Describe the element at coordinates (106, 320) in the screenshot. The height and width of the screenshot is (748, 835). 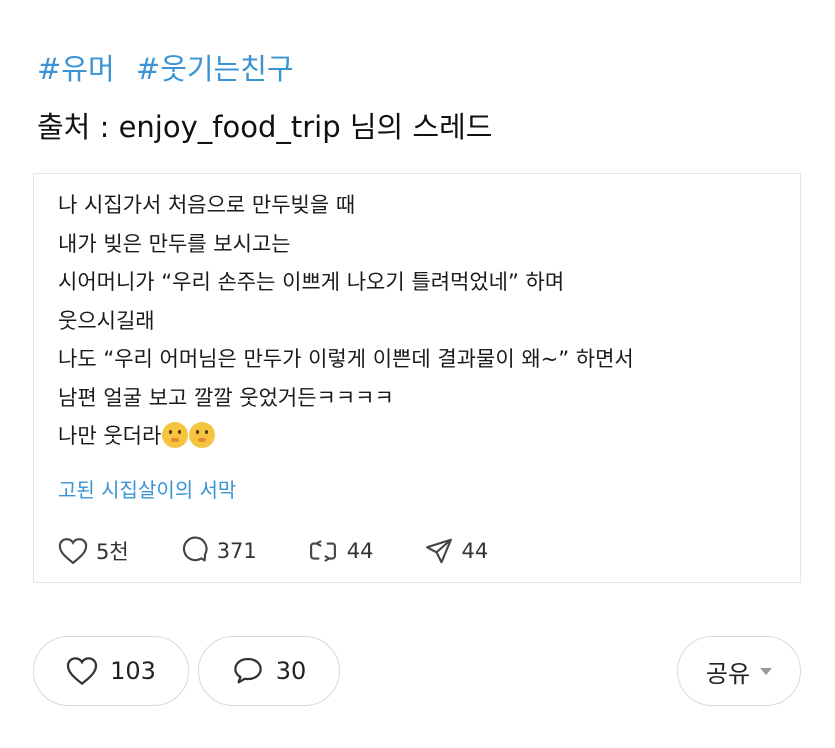
I see `post-line: 웃으시길래` at that location.